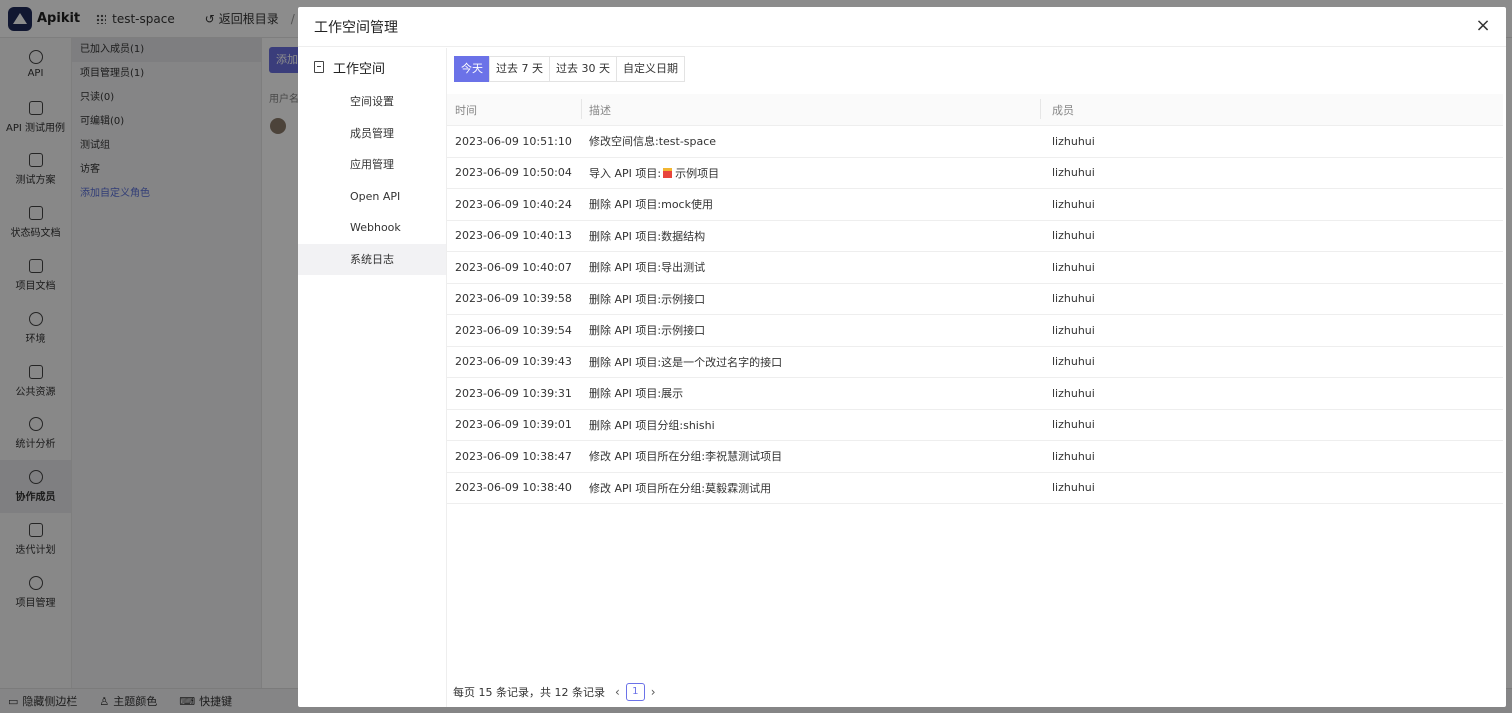  What do you see at coordinates (1057, 108) in the screenshot?
I see `column-header-member: 成员` at bounding box center [1057, 108].